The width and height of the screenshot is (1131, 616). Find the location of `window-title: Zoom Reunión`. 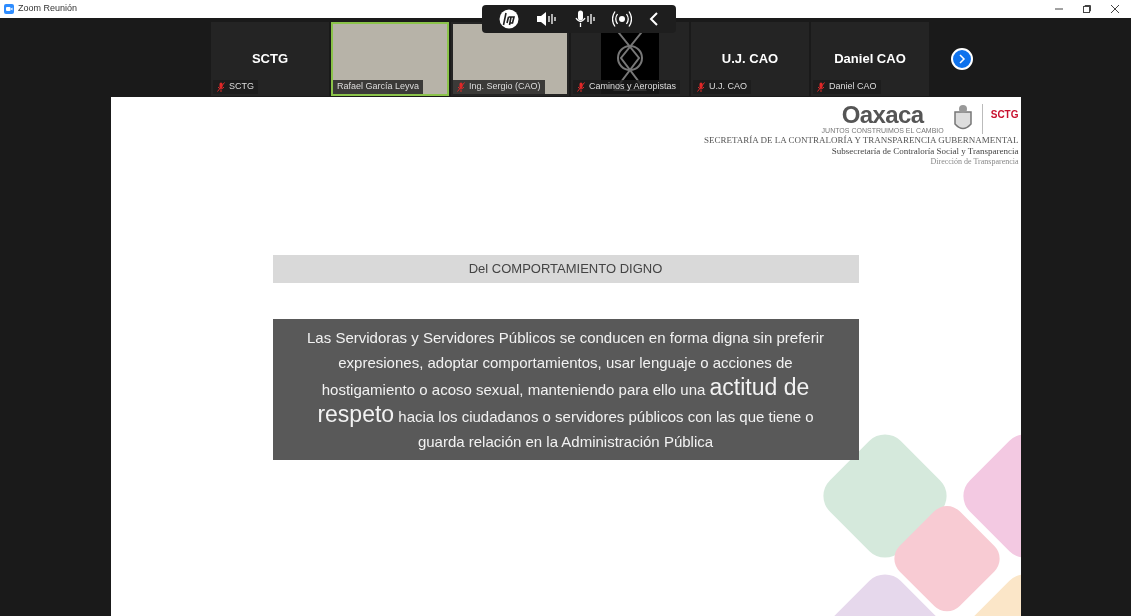

window-title: Zoom Reunión is located at coordinates (48, 9).